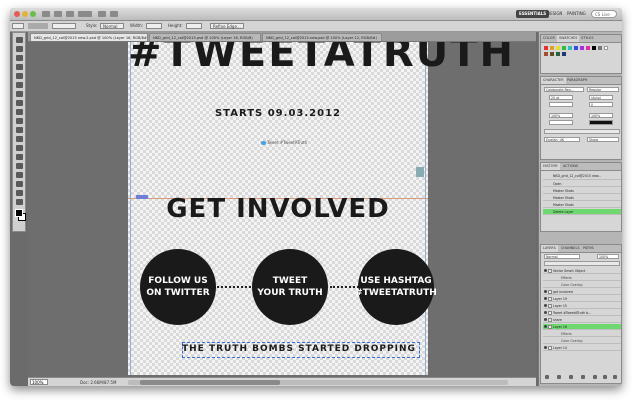 This screenshot has height=406, width=640. I want to click on path-selection-tool-icon, so click(19, 184).